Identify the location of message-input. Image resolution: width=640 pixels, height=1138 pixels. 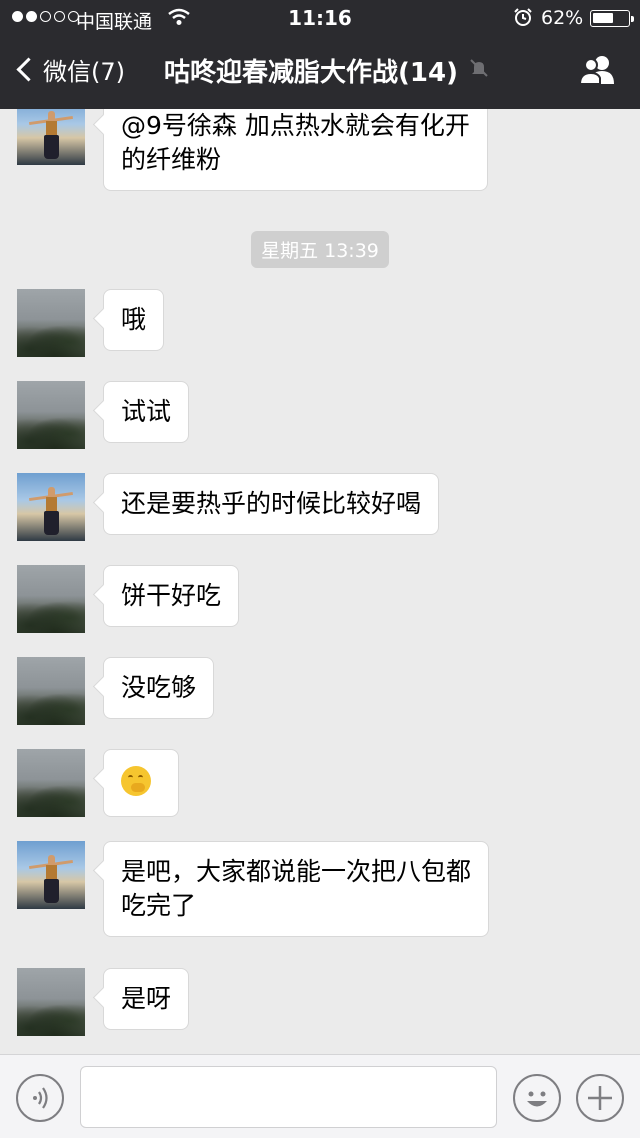
(288, 1097).